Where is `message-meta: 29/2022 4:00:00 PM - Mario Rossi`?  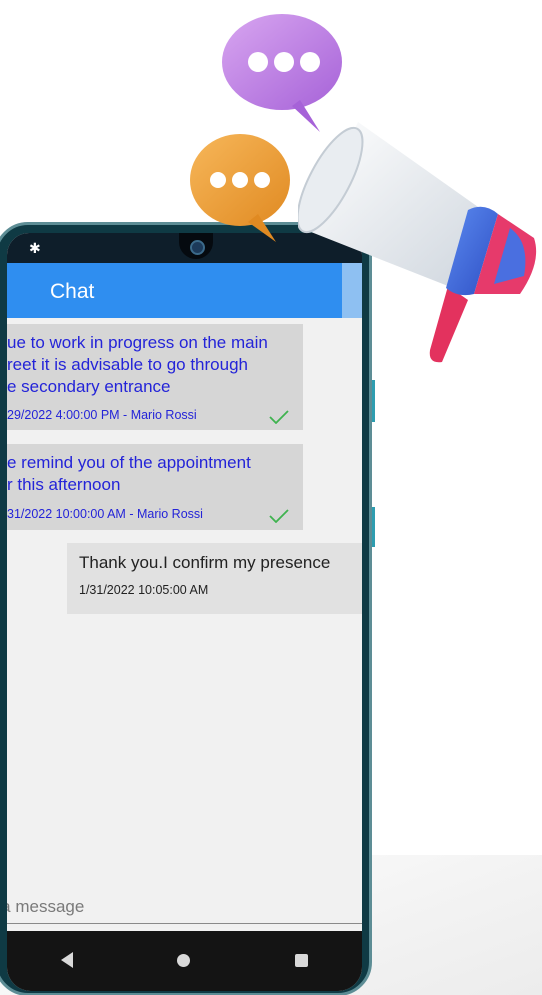 message-meta: 29/2022 4:00:00 PM - Mario Rossi is located at coordinates (102, 415).